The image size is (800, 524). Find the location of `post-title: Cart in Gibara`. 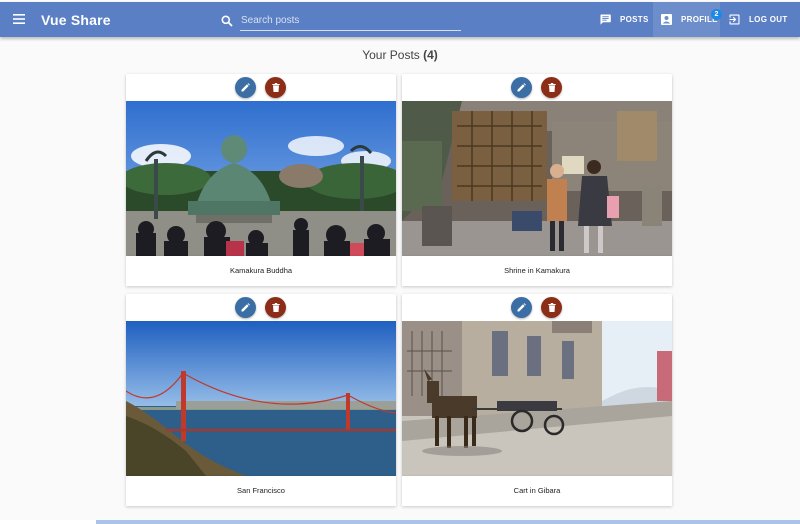

post-title: Cart in Gibara is located at coordinates (537, 491).